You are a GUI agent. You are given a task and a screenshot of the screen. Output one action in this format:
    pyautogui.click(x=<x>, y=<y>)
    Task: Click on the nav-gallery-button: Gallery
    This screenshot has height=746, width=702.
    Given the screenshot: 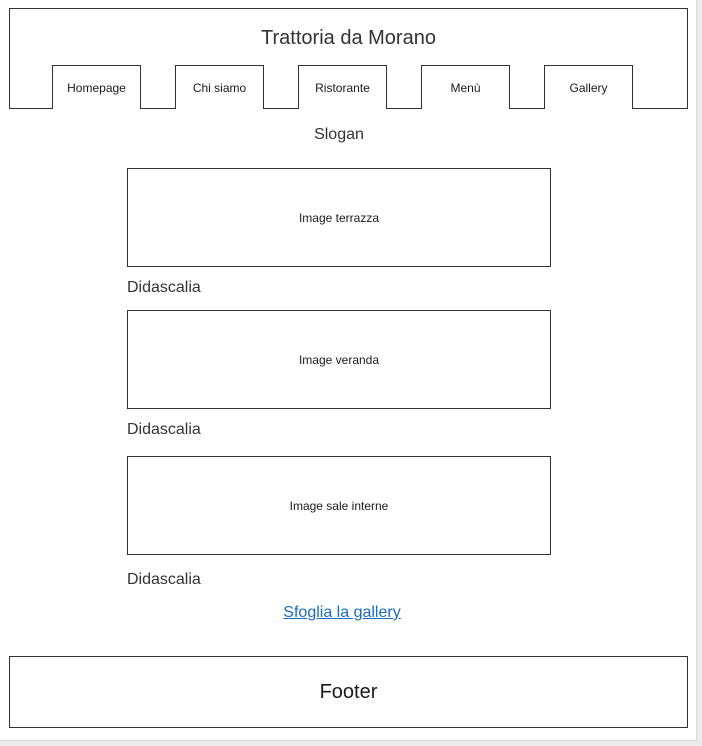 What is the action you would take?
    pyautogui.click(x=588, y=87)
    